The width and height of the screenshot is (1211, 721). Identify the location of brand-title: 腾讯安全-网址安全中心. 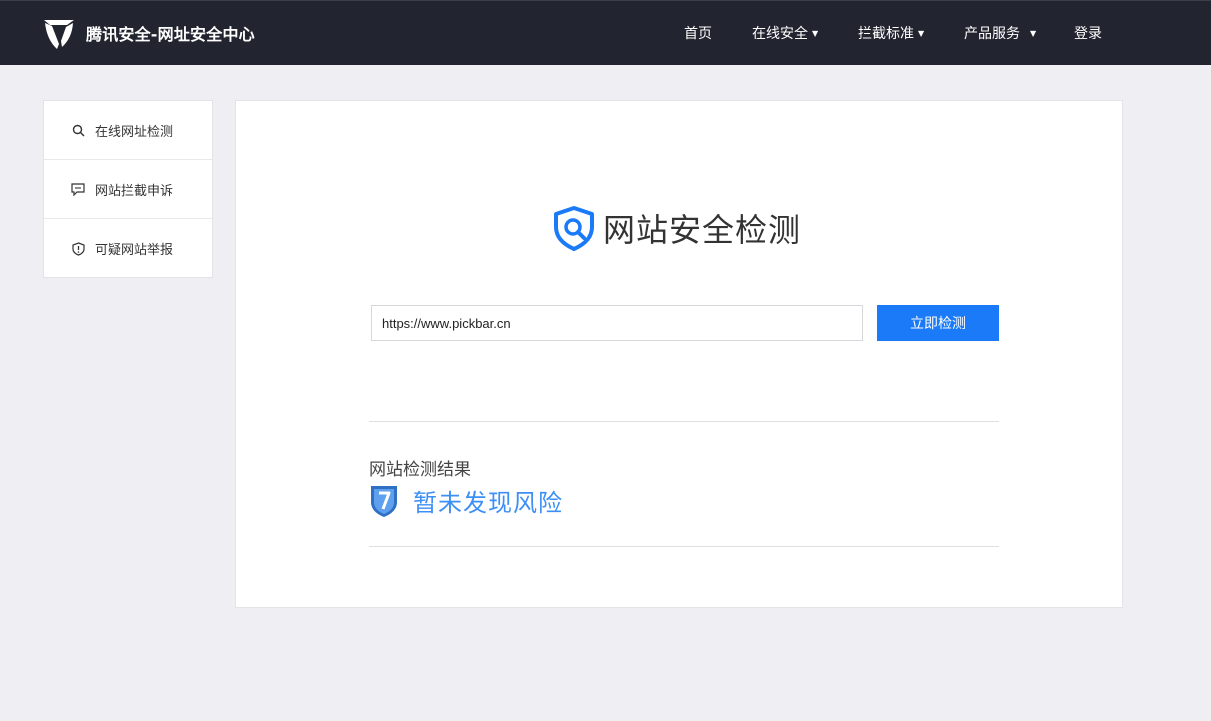
(170, 34).